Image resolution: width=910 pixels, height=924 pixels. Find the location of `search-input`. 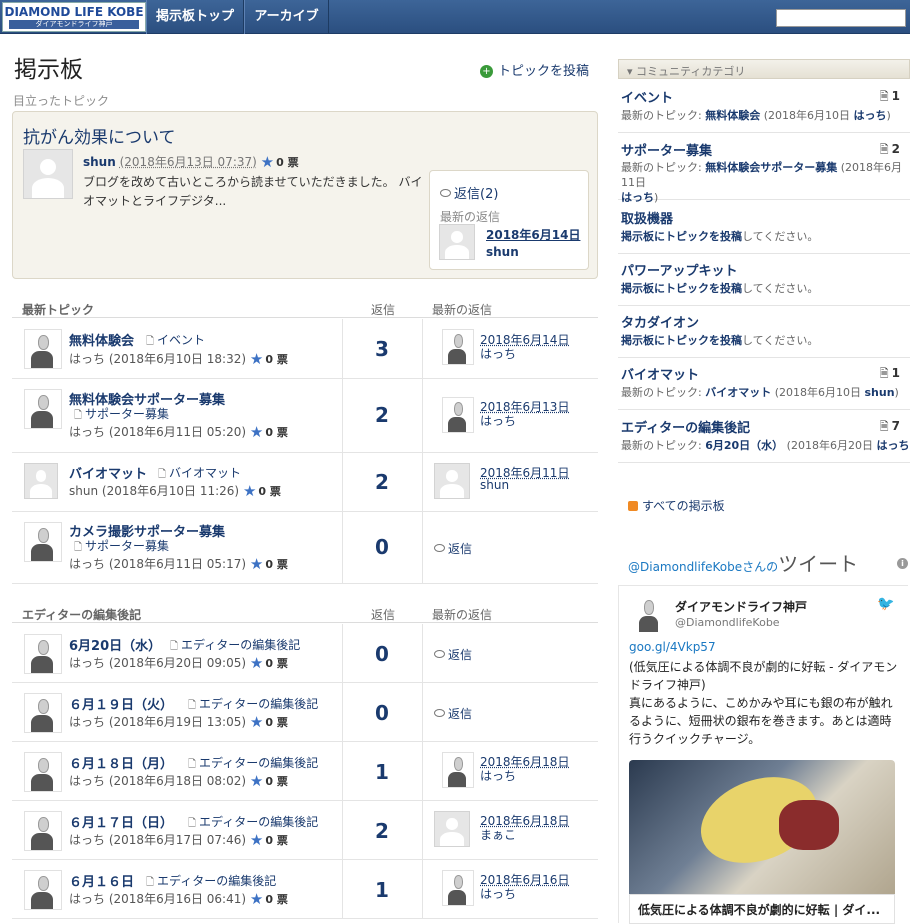

search-input is located at coordinates (841, 18).